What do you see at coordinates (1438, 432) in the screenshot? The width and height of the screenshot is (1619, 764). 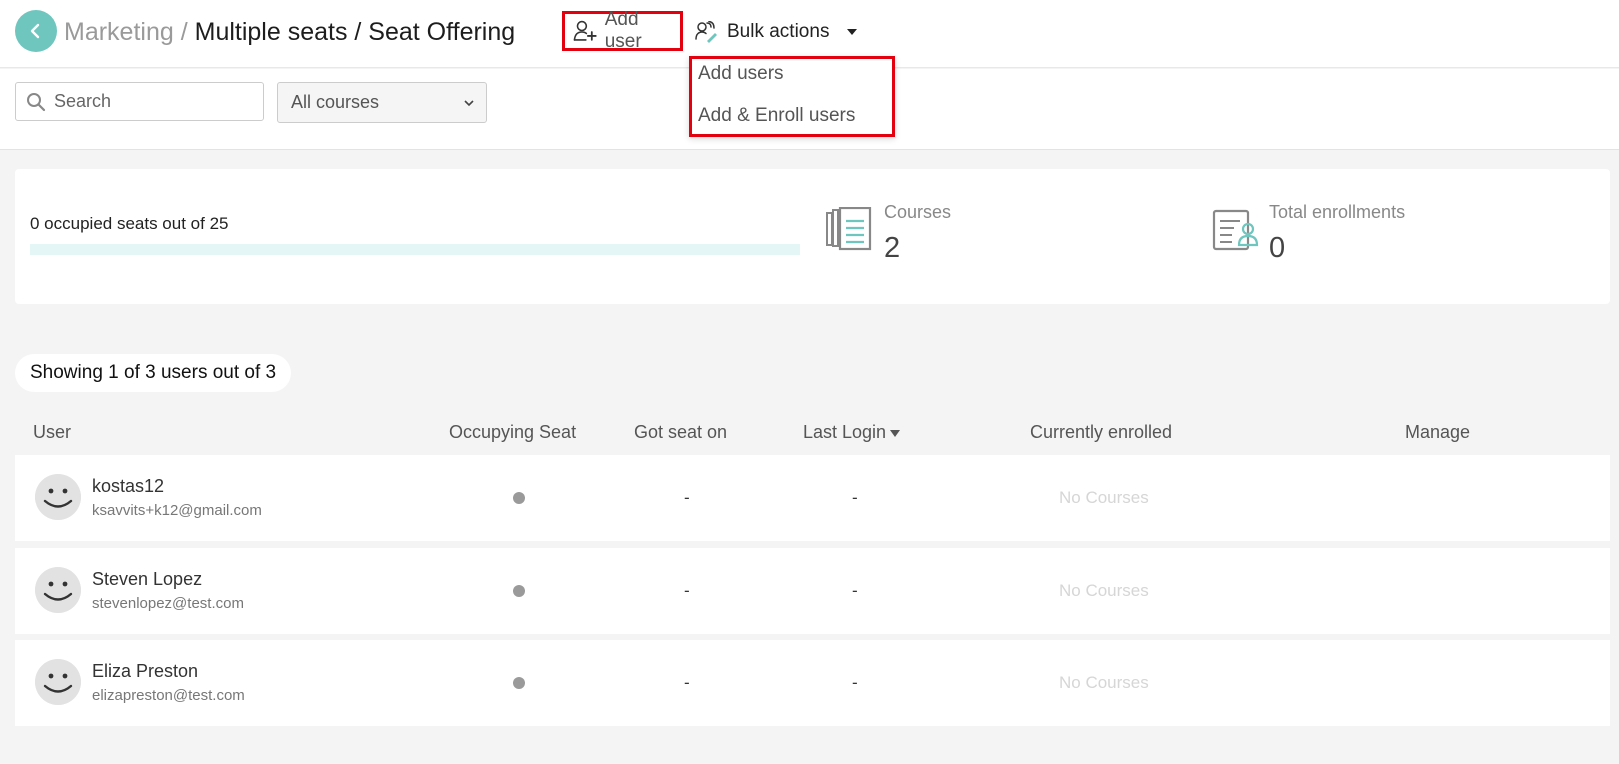 I see `column-header-manage: Manage` at bounding box center [1438, 432].